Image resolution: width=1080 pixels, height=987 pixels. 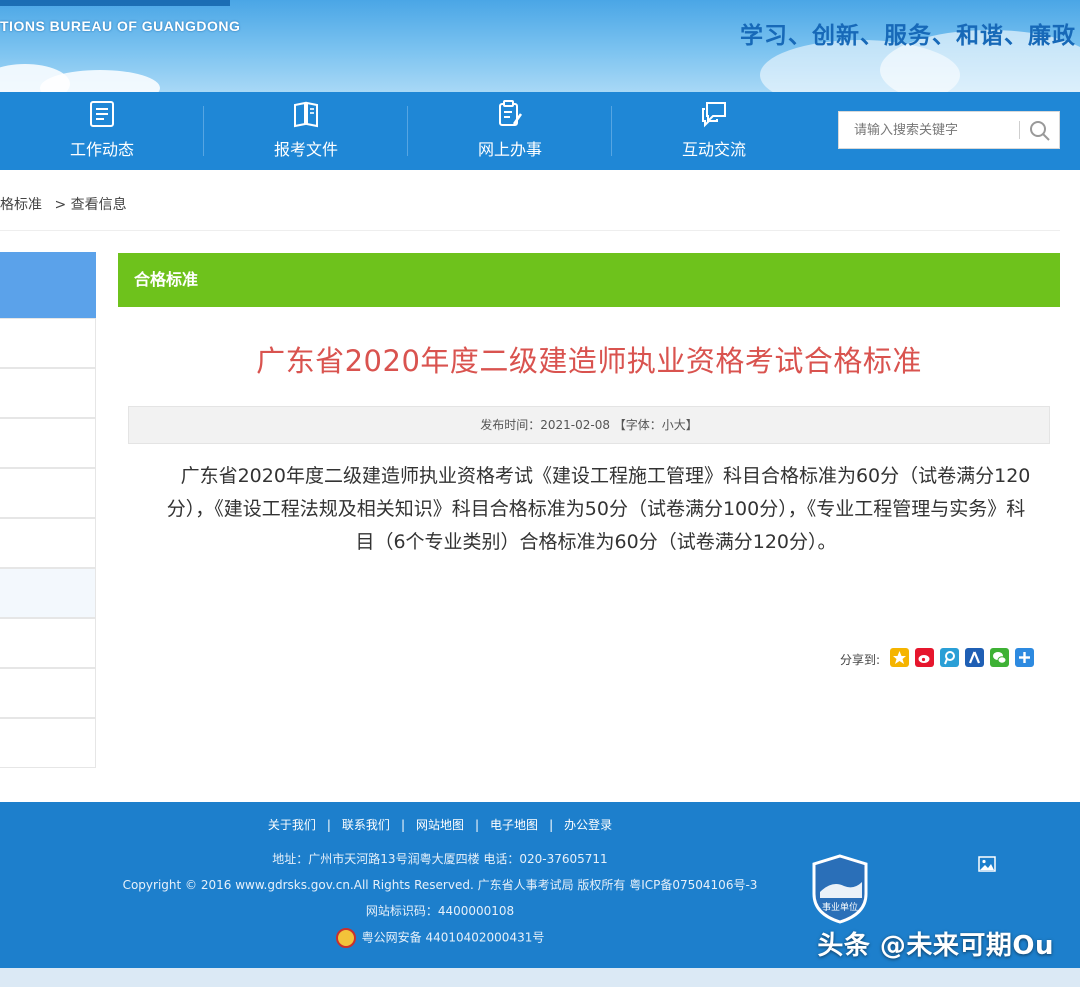 I want to click on more-share-icon, so click(x=1024, y=657).